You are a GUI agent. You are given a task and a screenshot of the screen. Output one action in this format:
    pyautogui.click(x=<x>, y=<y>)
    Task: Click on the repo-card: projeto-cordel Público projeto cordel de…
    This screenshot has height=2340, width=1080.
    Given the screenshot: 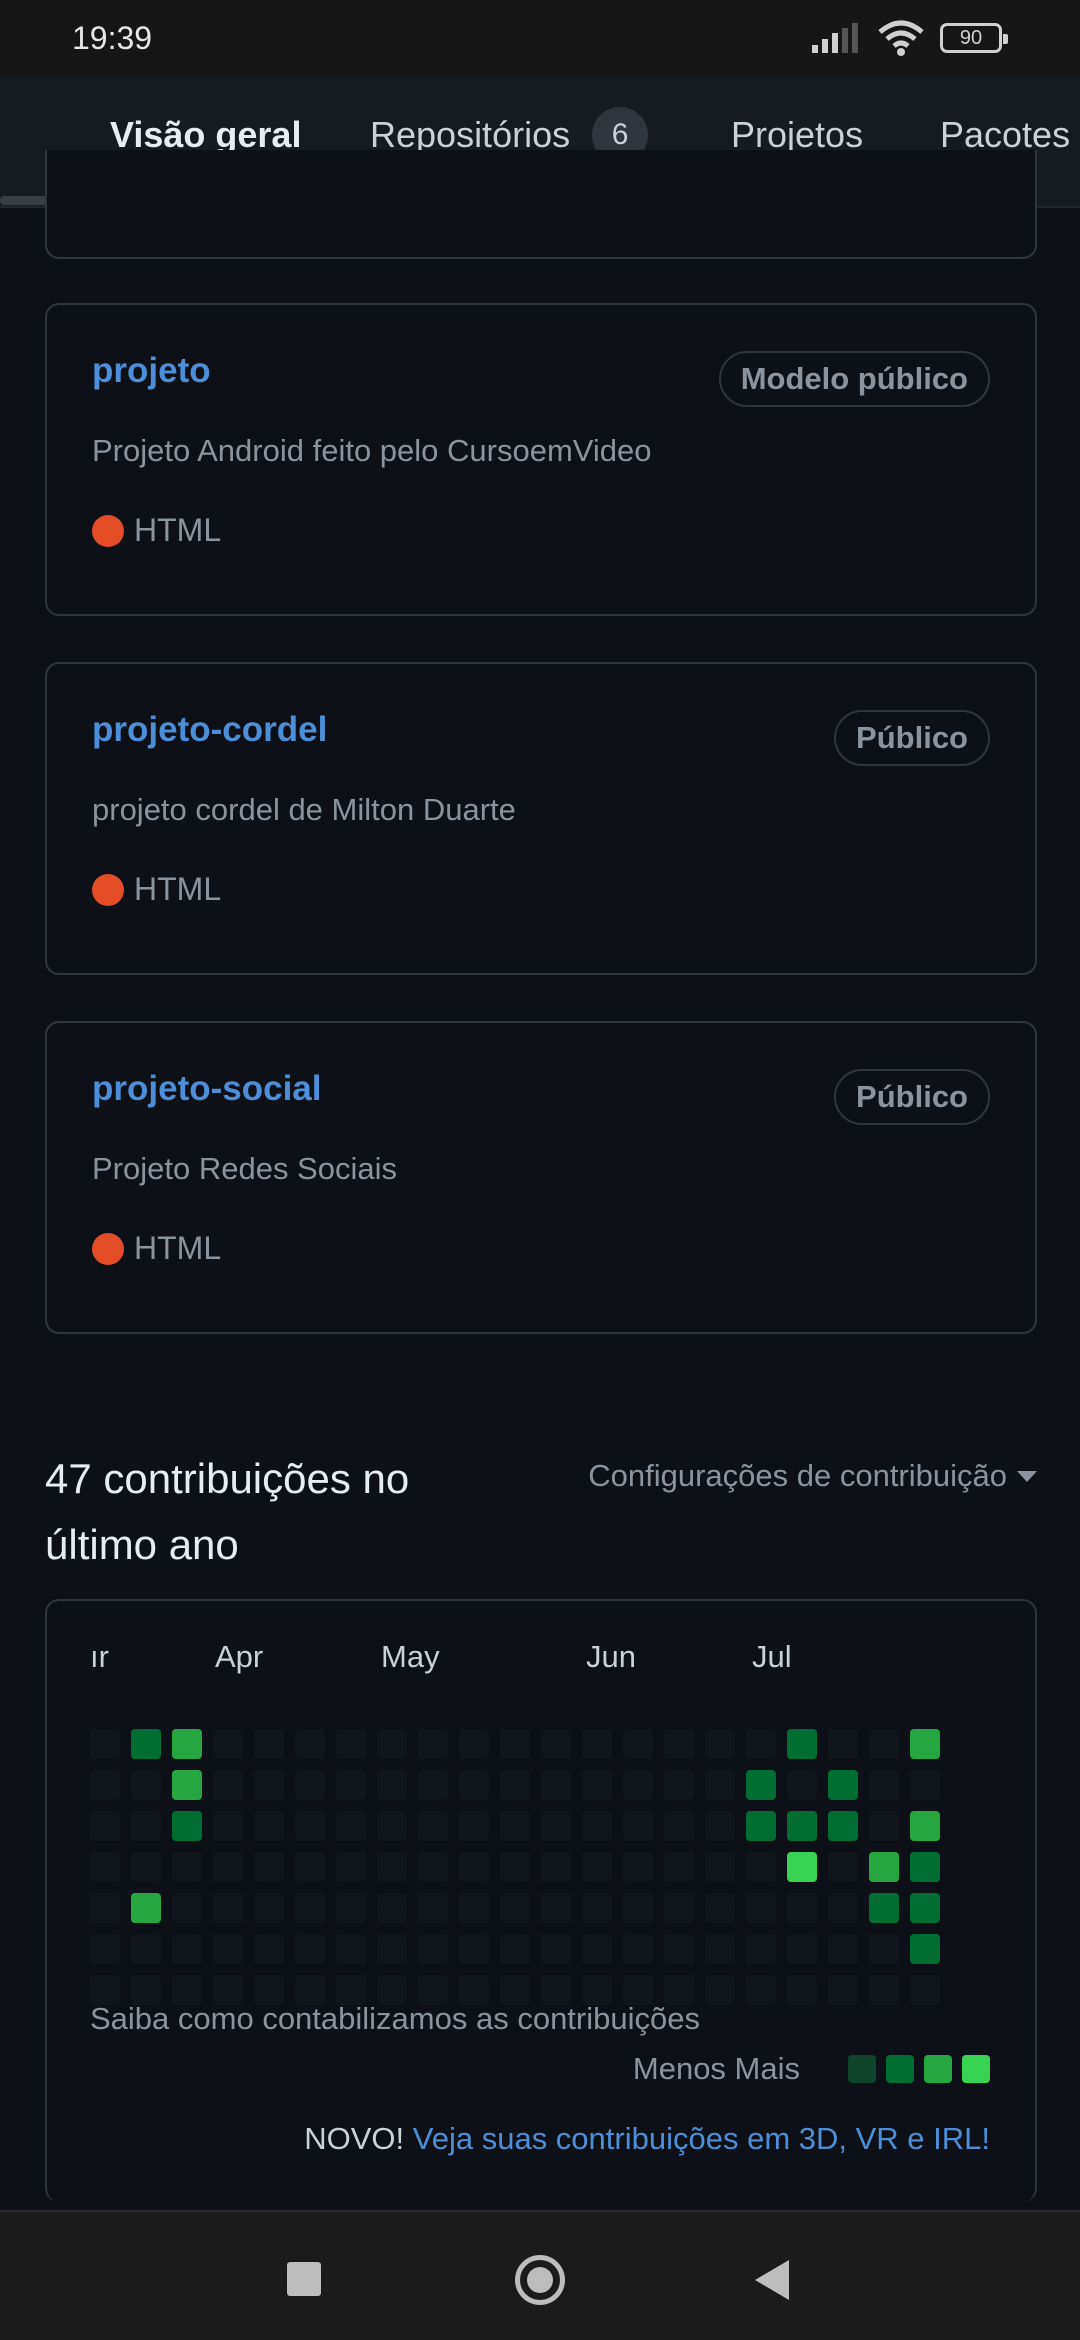 What is the action you would take?
    pyautogui.click(x=541, y=818)
    